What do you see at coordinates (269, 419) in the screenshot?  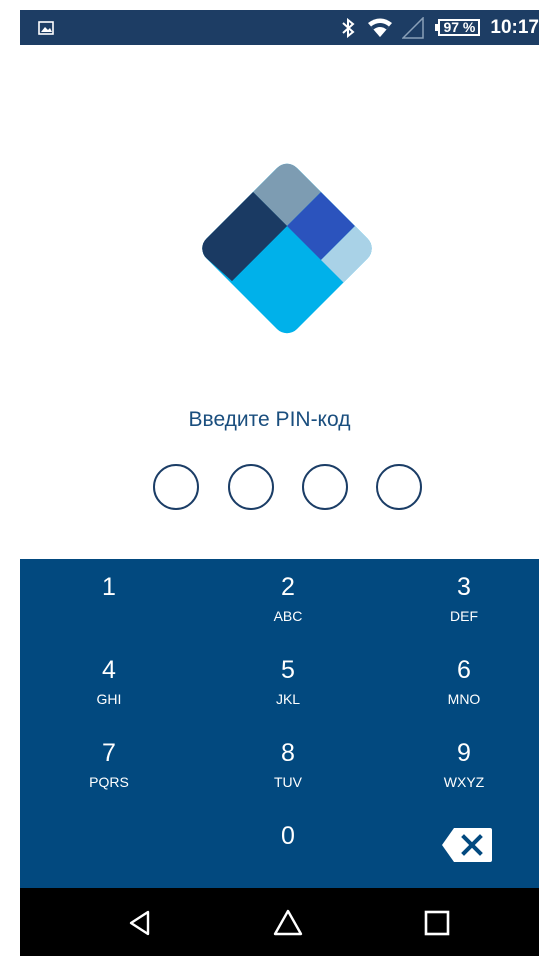 I see `pin-prompt: Введите PIN-код` at bounding box center [269, 419].